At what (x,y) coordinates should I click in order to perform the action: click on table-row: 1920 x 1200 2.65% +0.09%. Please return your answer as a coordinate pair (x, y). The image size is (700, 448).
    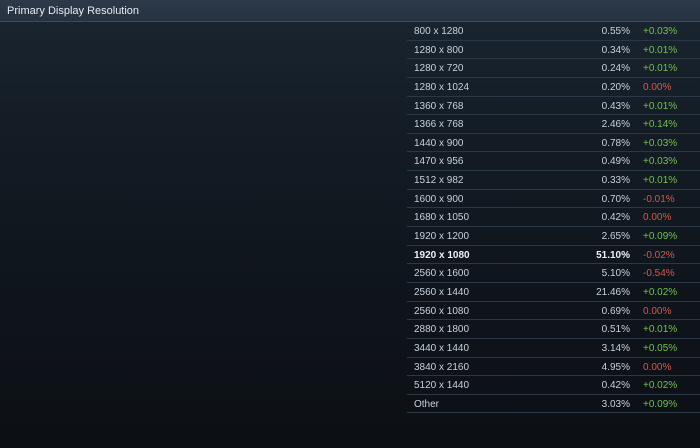
    Looking at the image, I should click on (553, 236).